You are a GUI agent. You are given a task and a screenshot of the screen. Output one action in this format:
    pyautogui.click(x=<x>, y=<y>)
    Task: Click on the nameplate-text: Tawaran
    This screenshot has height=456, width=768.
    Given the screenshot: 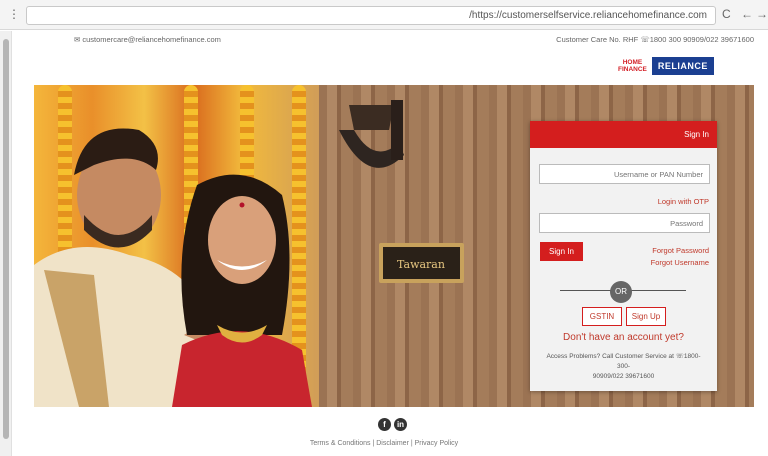 What is the action you would take?
    pyautogui.click(x=421, y=264)
    